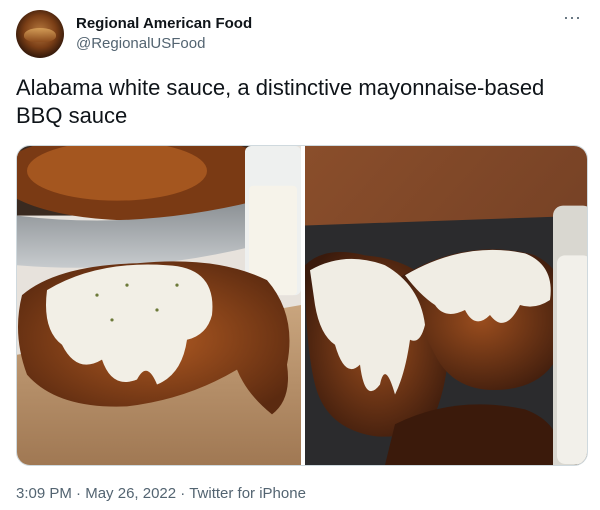  What do you see at coordinates (572, 19) in the screenshot?
I see `more-horizontal-icon: ···` at bounding box center [572, 19].